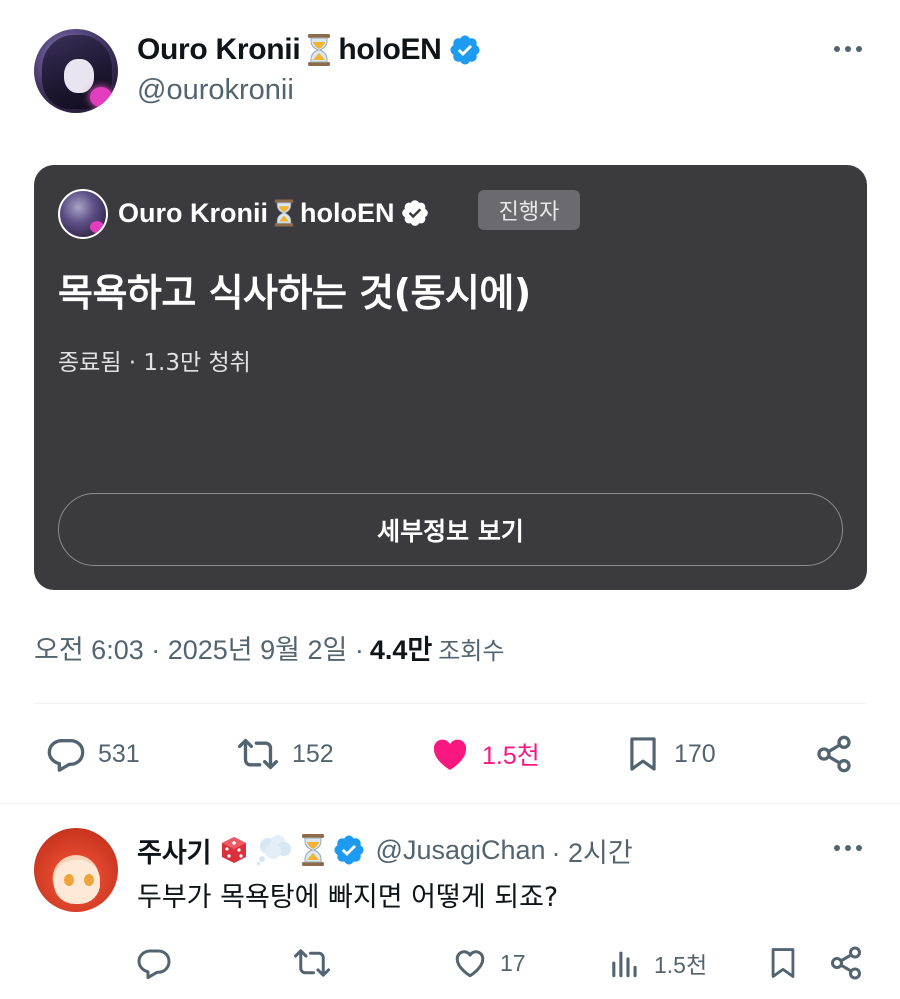 Image resolution: width=900 pixels, height=999 pixels. I want to click on views-label: 조회수, so click(471, 651).